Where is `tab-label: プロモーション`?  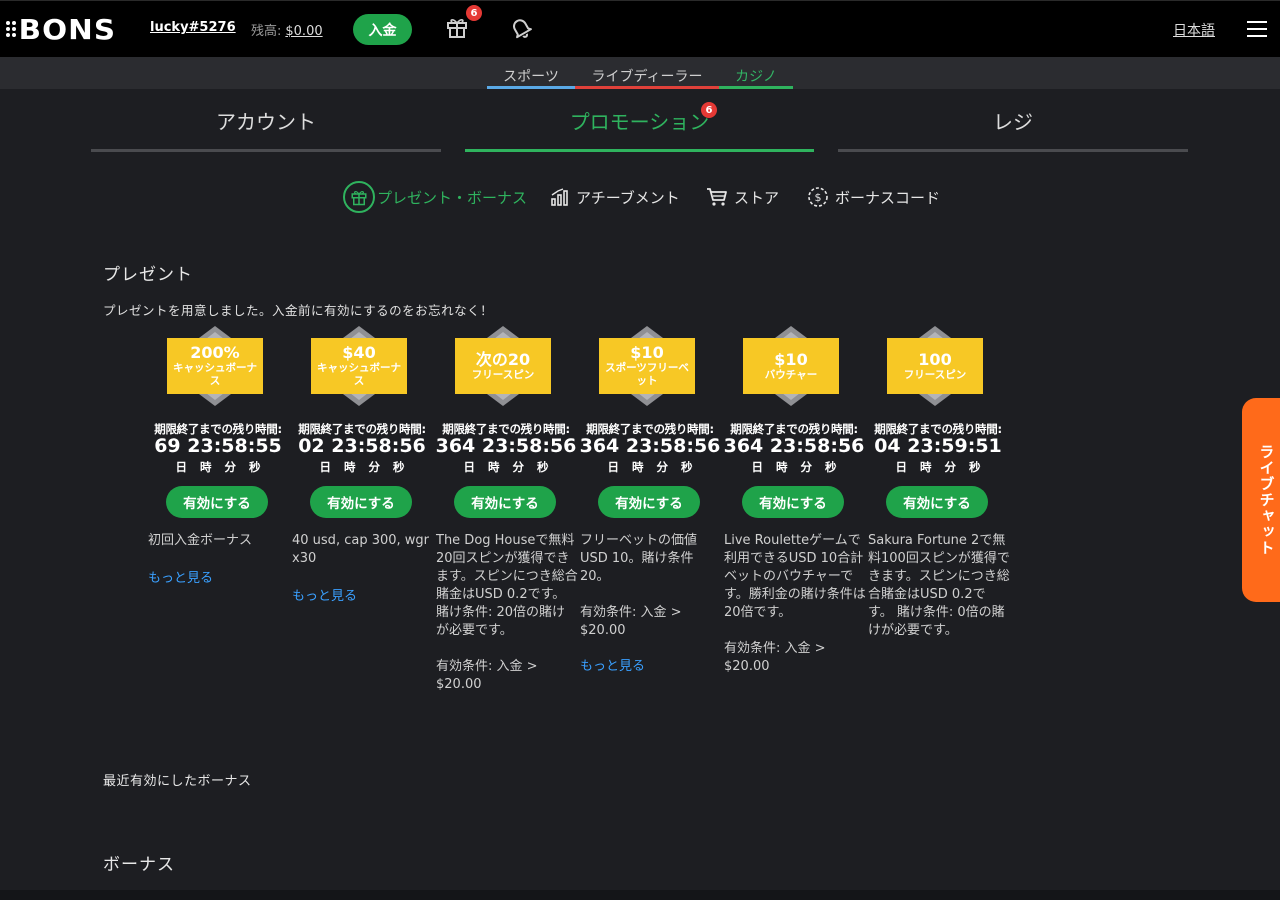 tab-label: プロモーション is located at coordinates (639, 122).